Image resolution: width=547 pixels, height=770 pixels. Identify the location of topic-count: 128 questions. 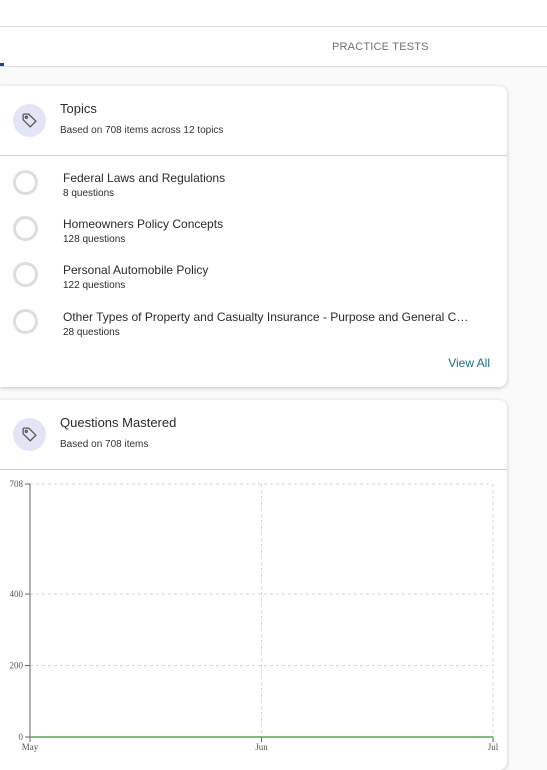
(94, 239).